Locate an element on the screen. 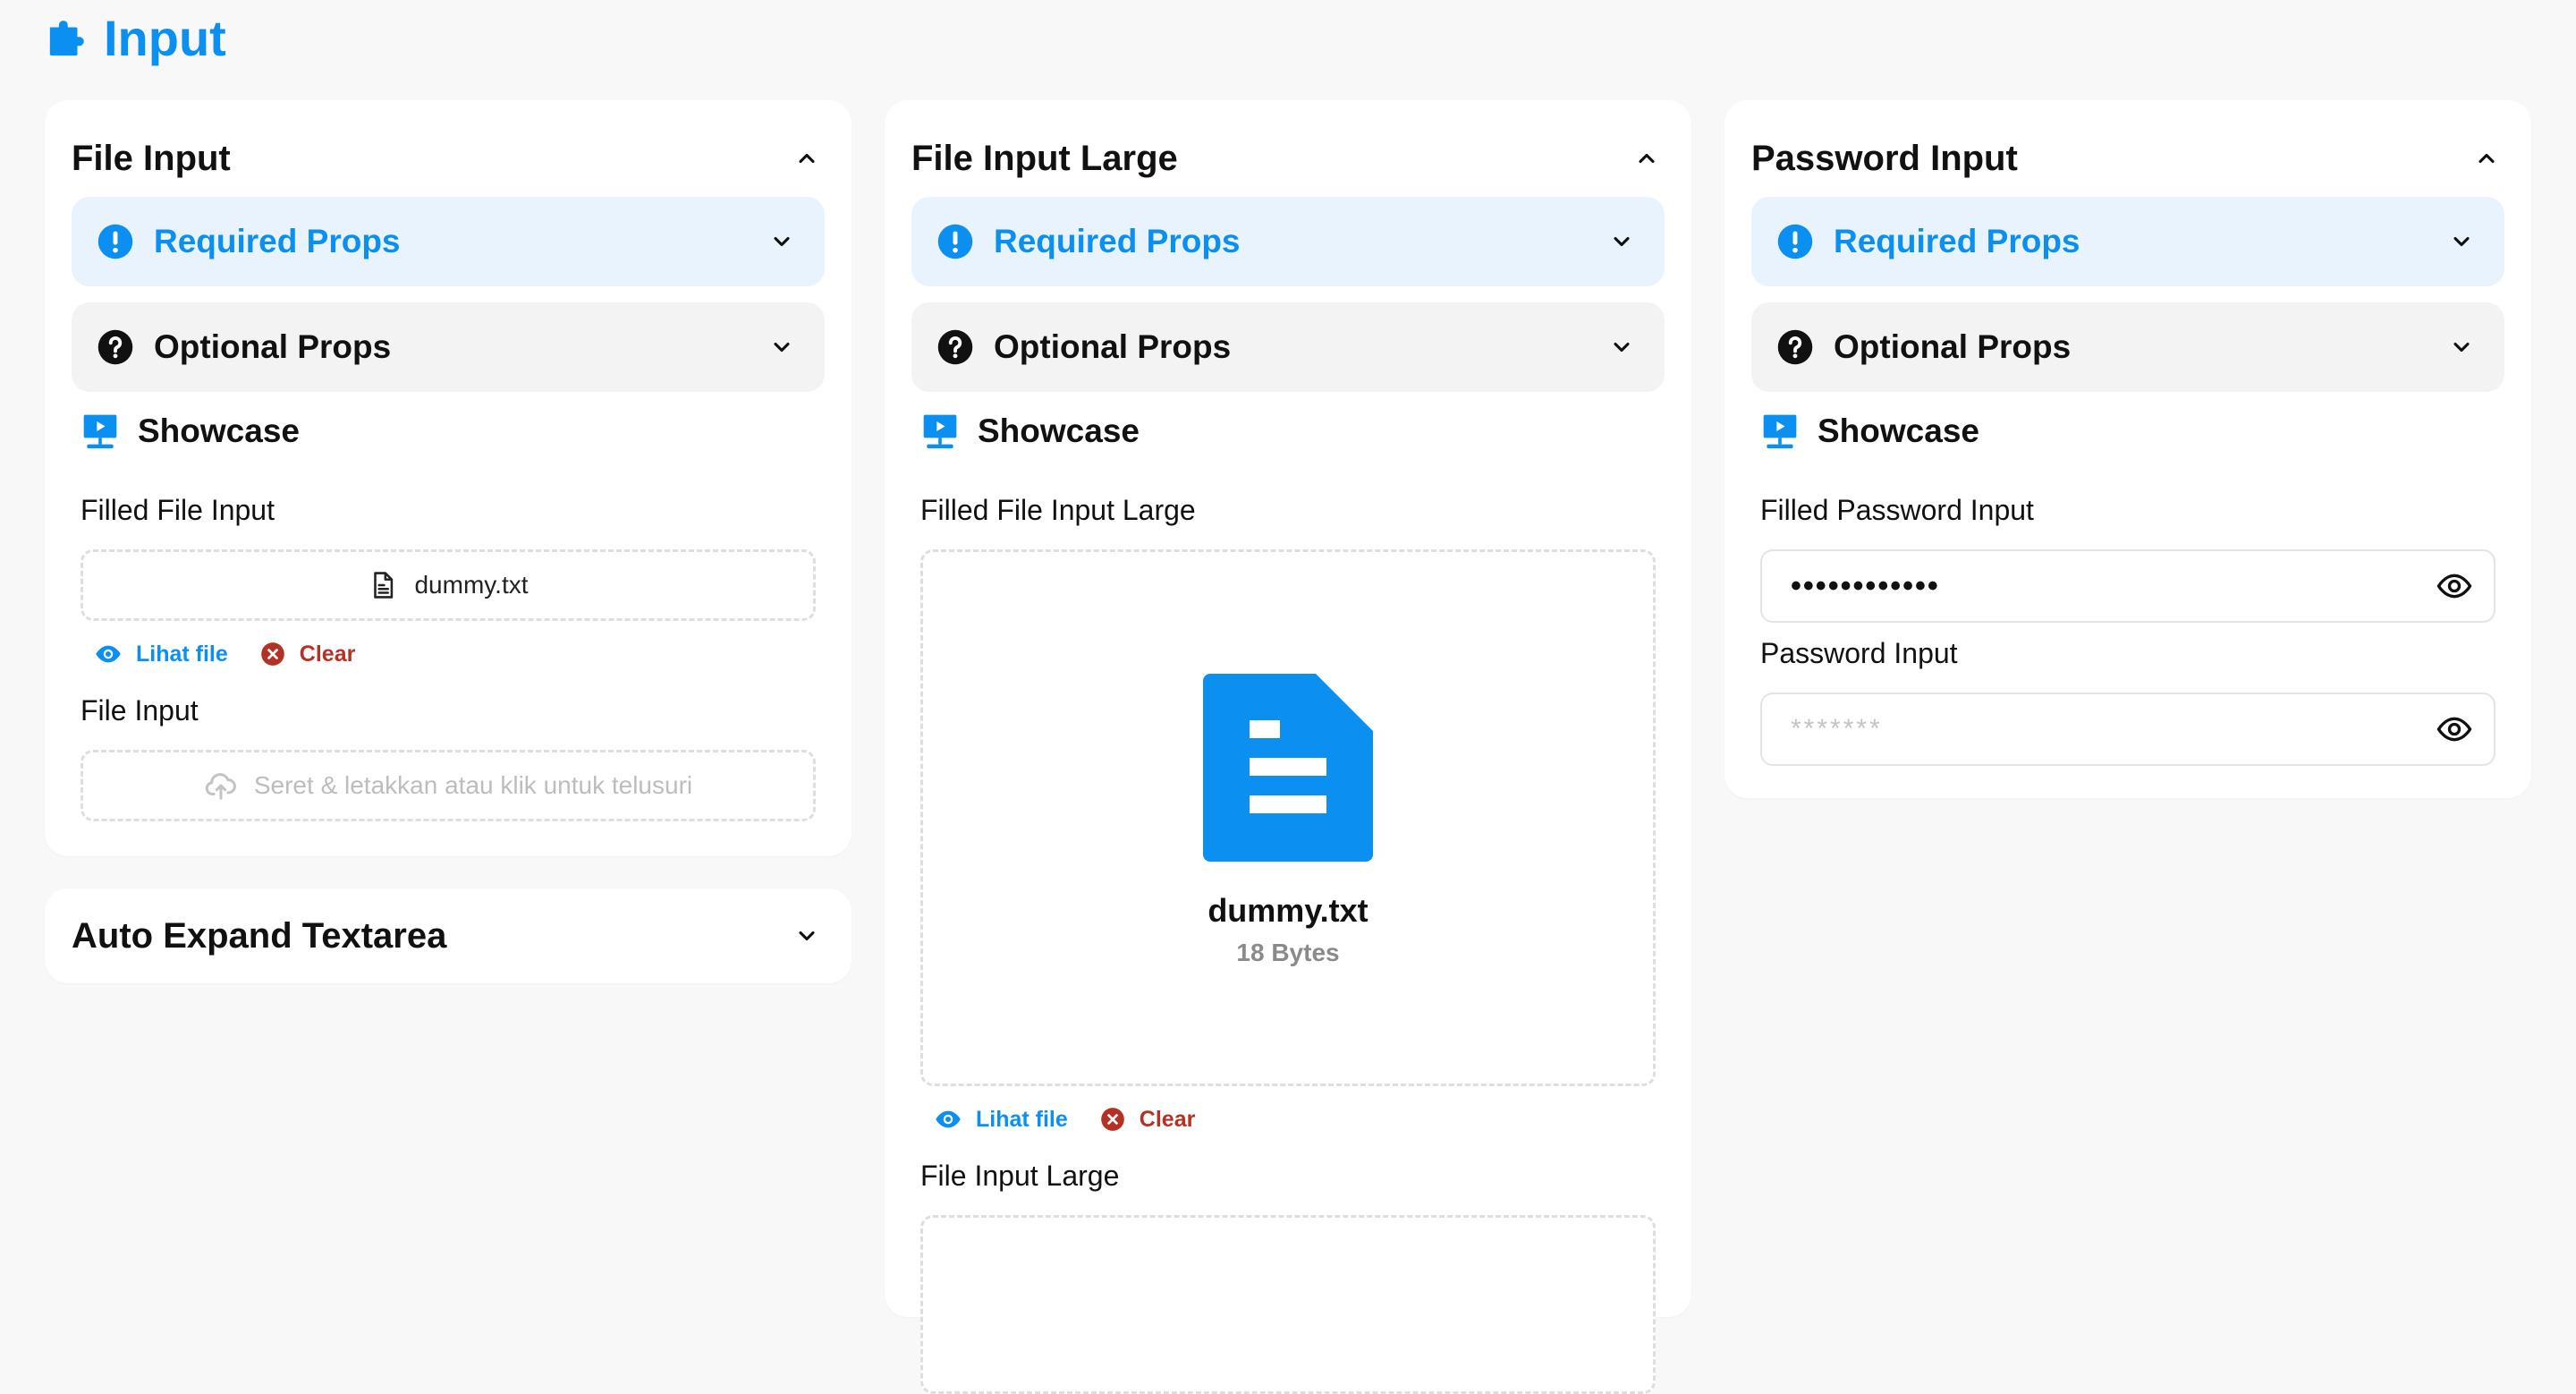  page-title: Input is located at coordinates (165, 38).